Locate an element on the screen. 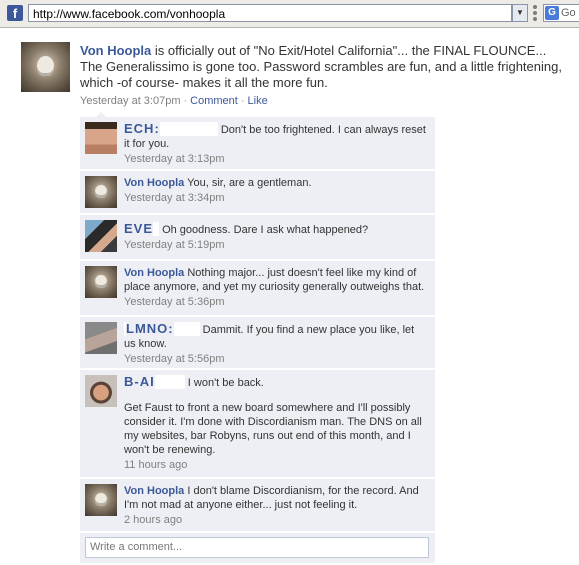  comment-time: Yesterday at 5:19pm is located at coordinates (174, 245).